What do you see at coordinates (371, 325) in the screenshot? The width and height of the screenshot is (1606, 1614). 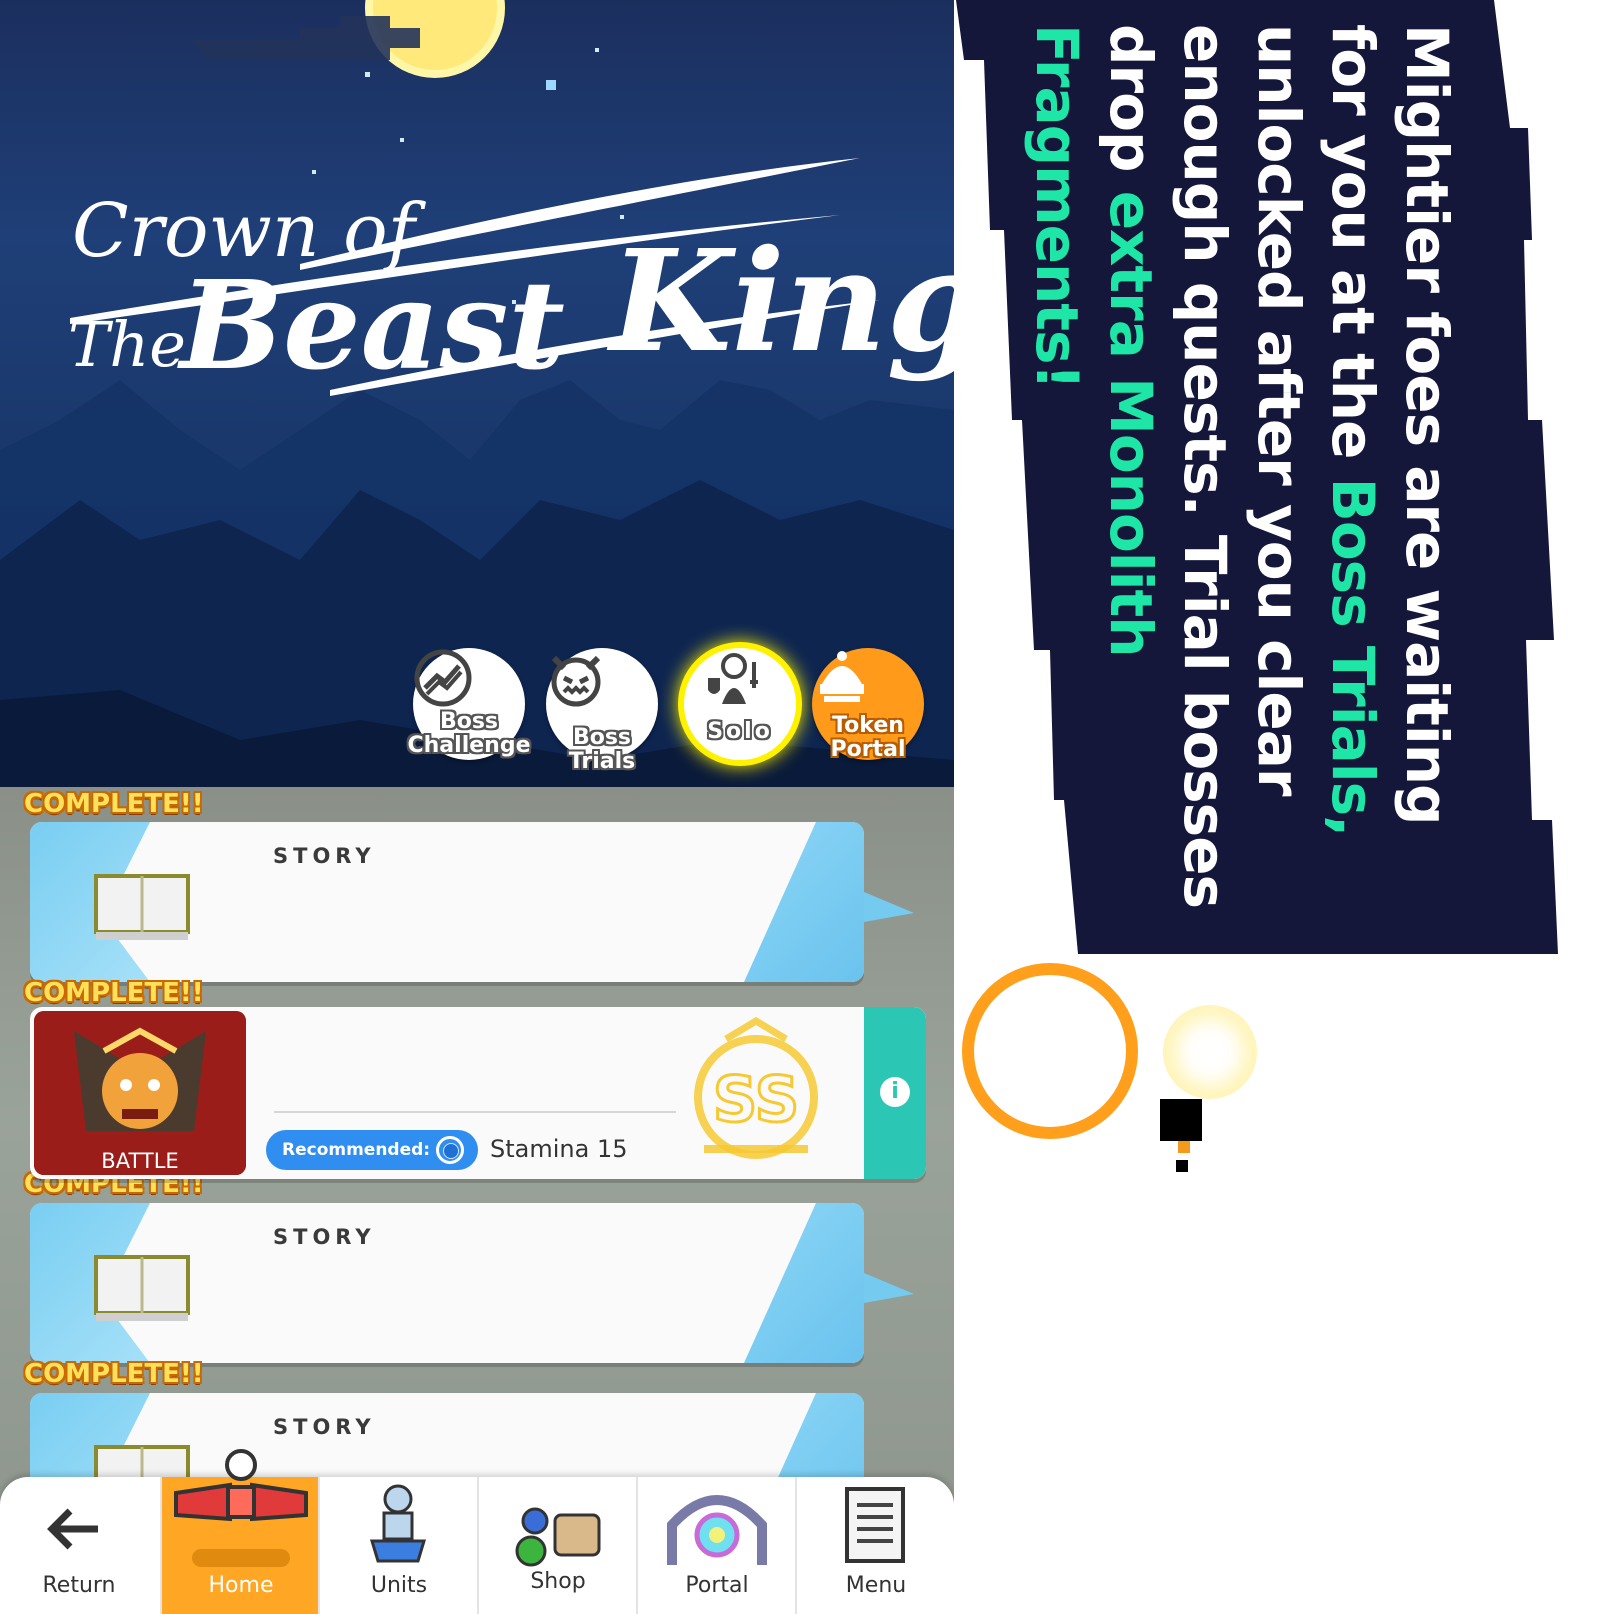 I see `logo-line-beast: Beast` at bounding box center [371, 325].